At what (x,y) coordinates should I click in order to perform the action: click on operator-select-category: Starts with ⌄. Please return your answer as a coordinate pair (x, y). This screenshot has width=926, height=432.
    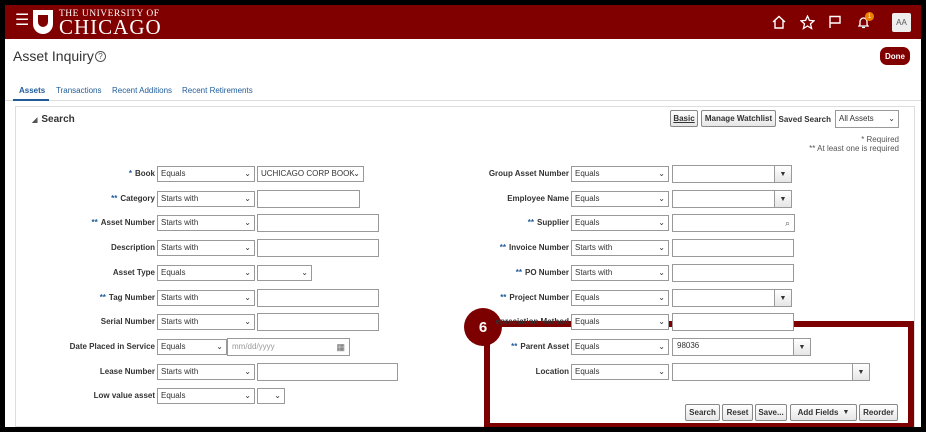
    Looking at the image, I should click on (206, 199).